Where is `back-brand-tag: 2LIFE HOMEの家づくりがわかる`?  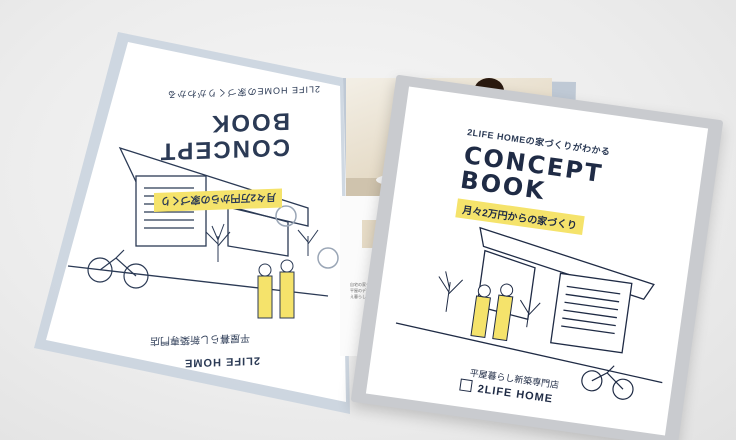
back-brand-tag: 2LIFE HOMEの家づくりがわかる is located at coordinates (243, 92).